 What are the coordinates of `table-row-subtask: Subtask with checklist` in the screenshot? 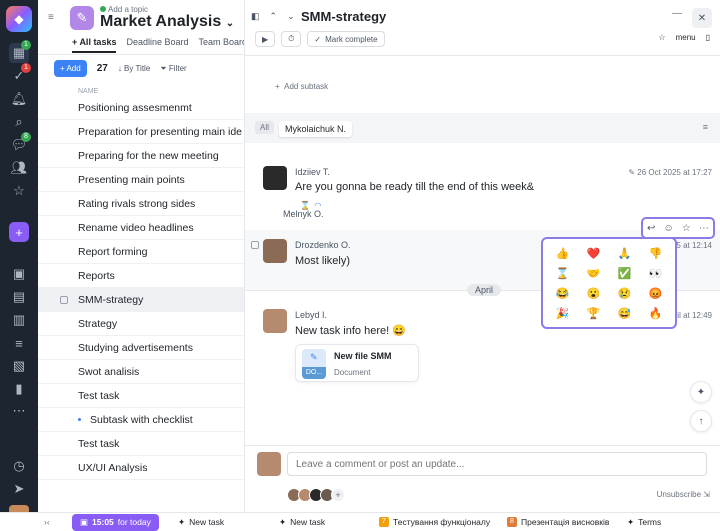 It's located at (141, 420).